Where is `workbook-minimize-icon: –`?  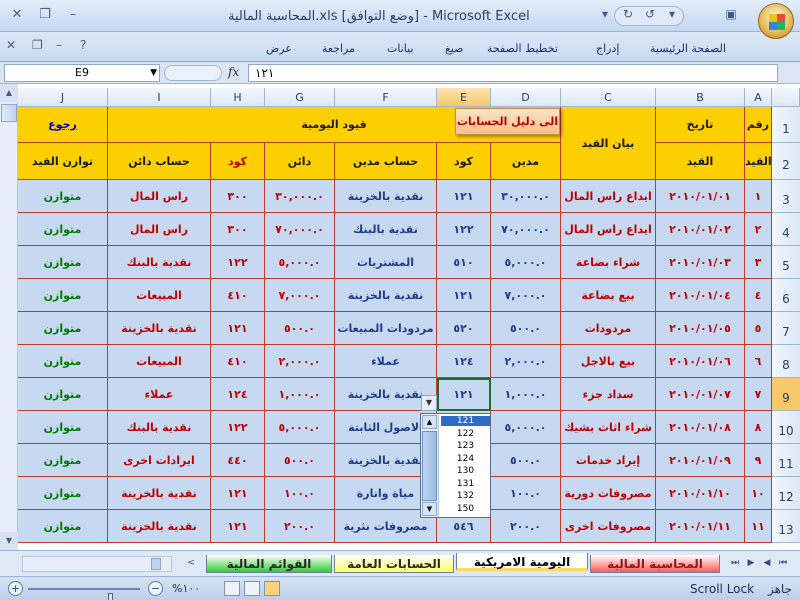 workbook-minimize-icon: – is located at coordinates (59, 45).